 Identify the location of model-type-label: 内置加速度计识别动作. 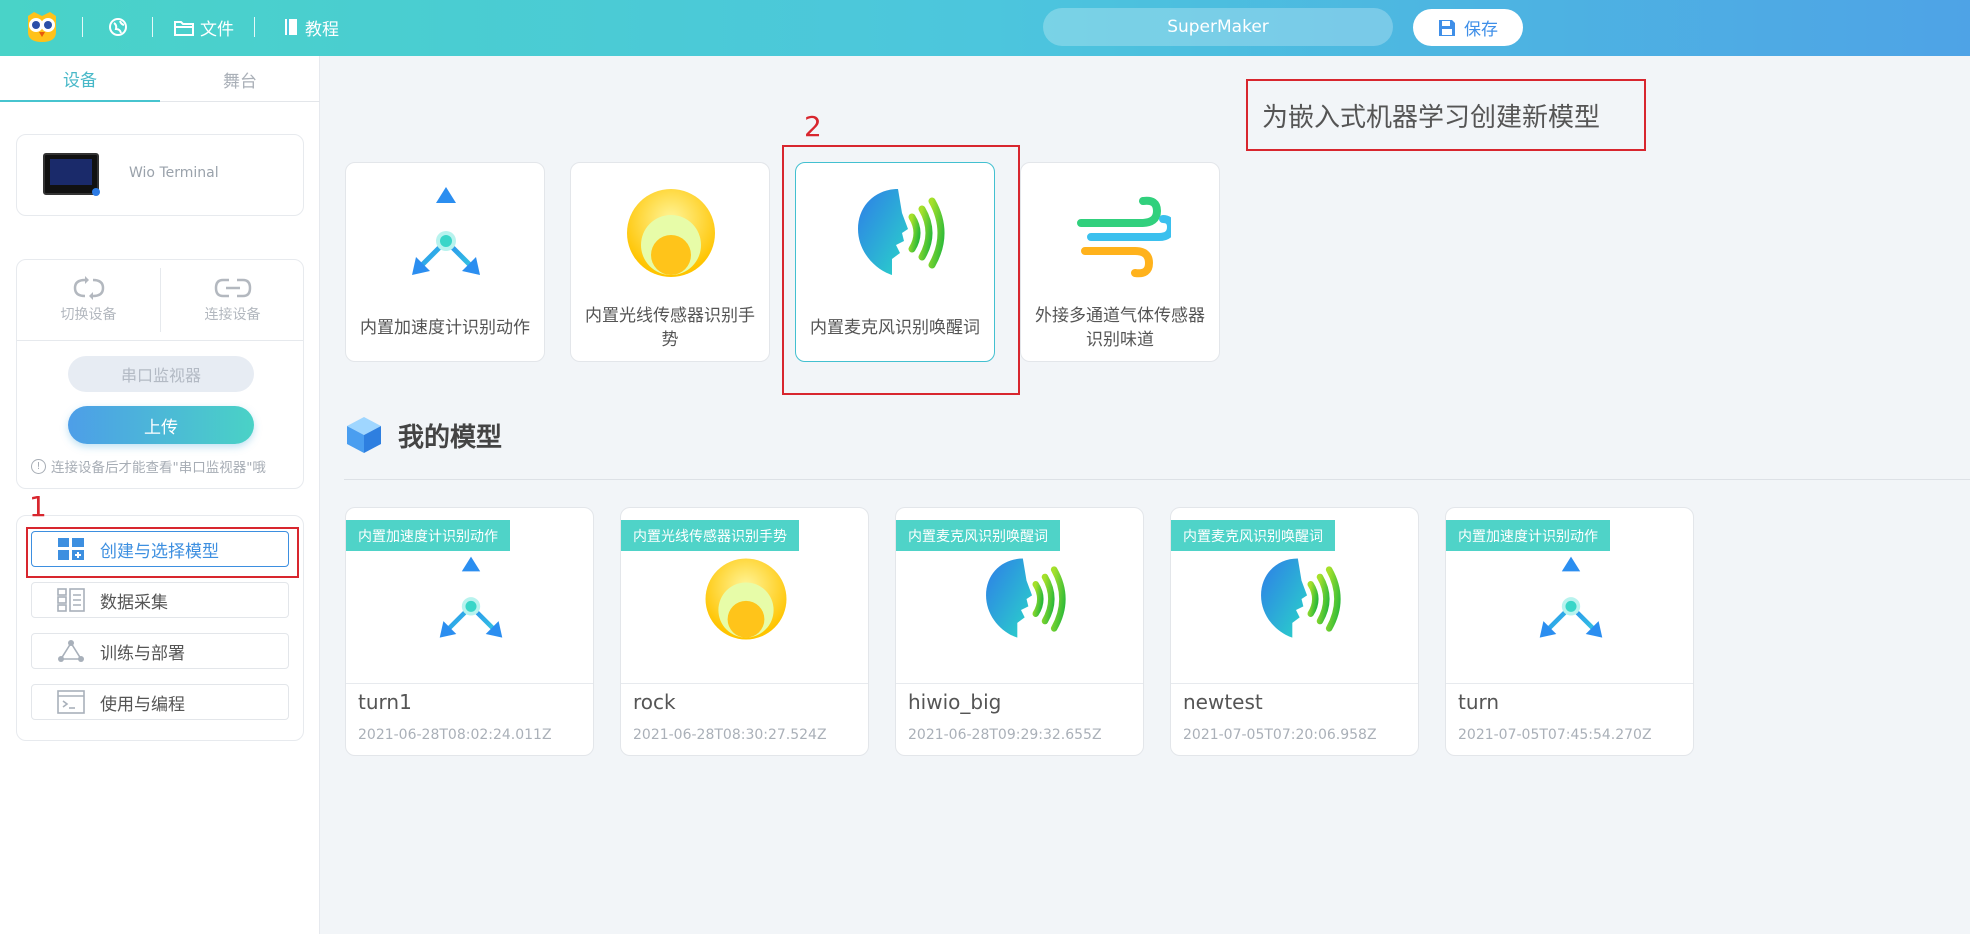
(445, 328).